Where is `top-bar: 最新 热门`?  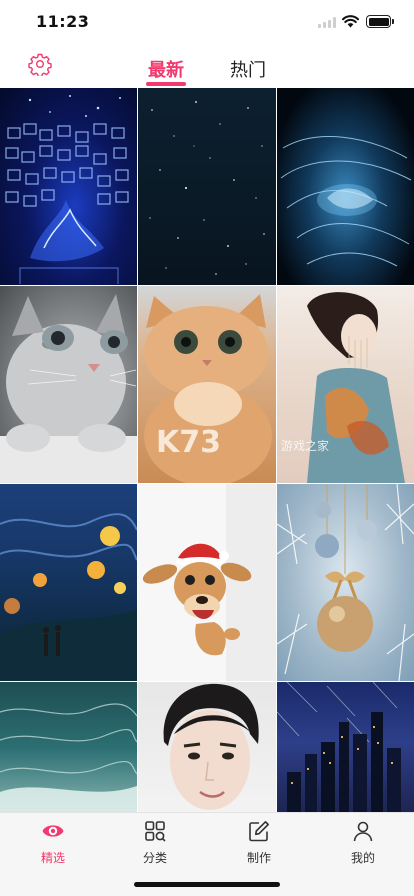 top-bar: 最新 热门 is located at coordinates (207, 67).